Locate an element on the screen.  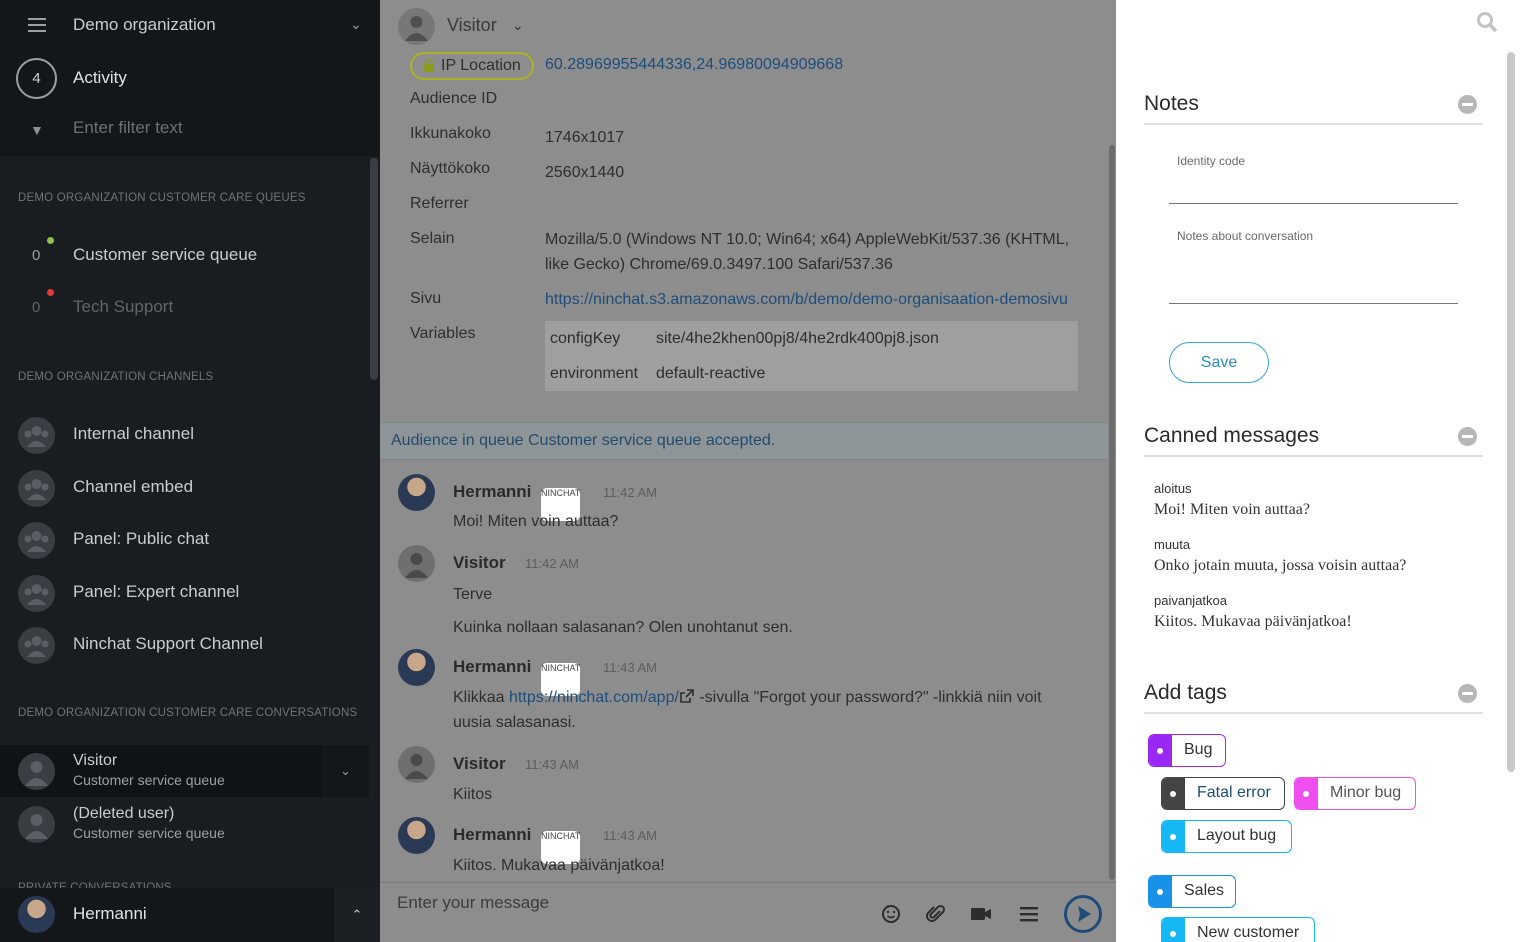
tag-minor-bug: Minor bug is located at coordinates (1355, 793).